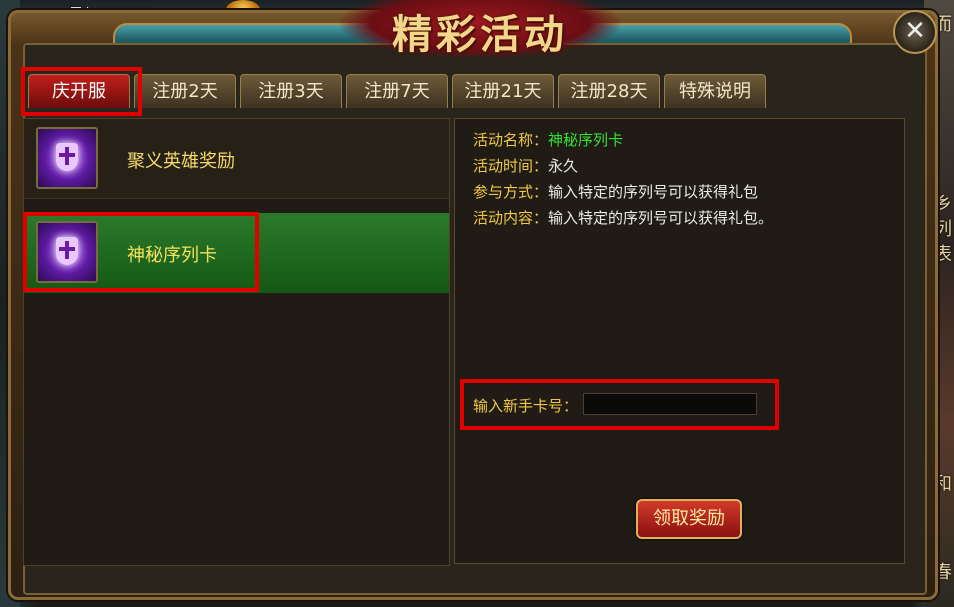  What do you see at coordinates (185, 91) in the screenshot?
I see `tab-register-2-days: 注册2天` at bounding box center [185, 91].